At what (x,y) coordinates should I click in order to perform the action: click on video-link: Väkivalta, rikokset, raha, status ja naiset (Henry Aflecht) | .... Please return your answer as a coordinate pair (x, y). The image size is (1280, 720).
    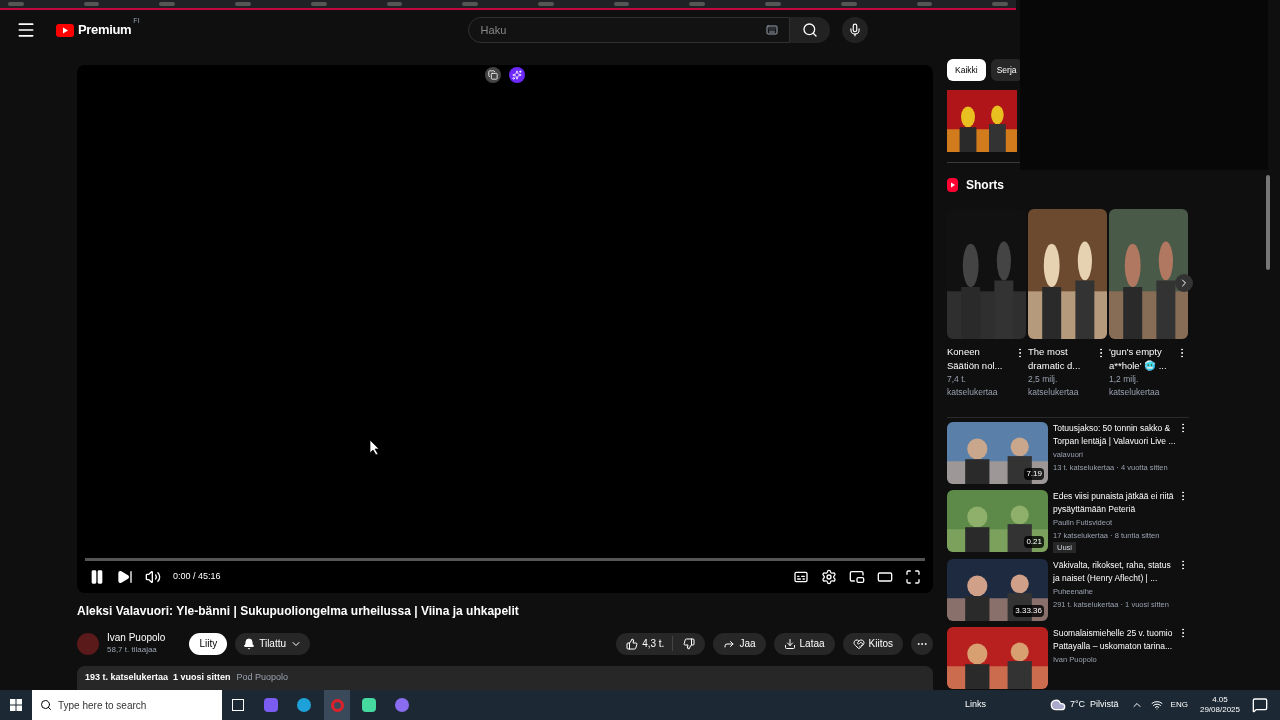
    Looking at the image, I should click on (1115, 572).